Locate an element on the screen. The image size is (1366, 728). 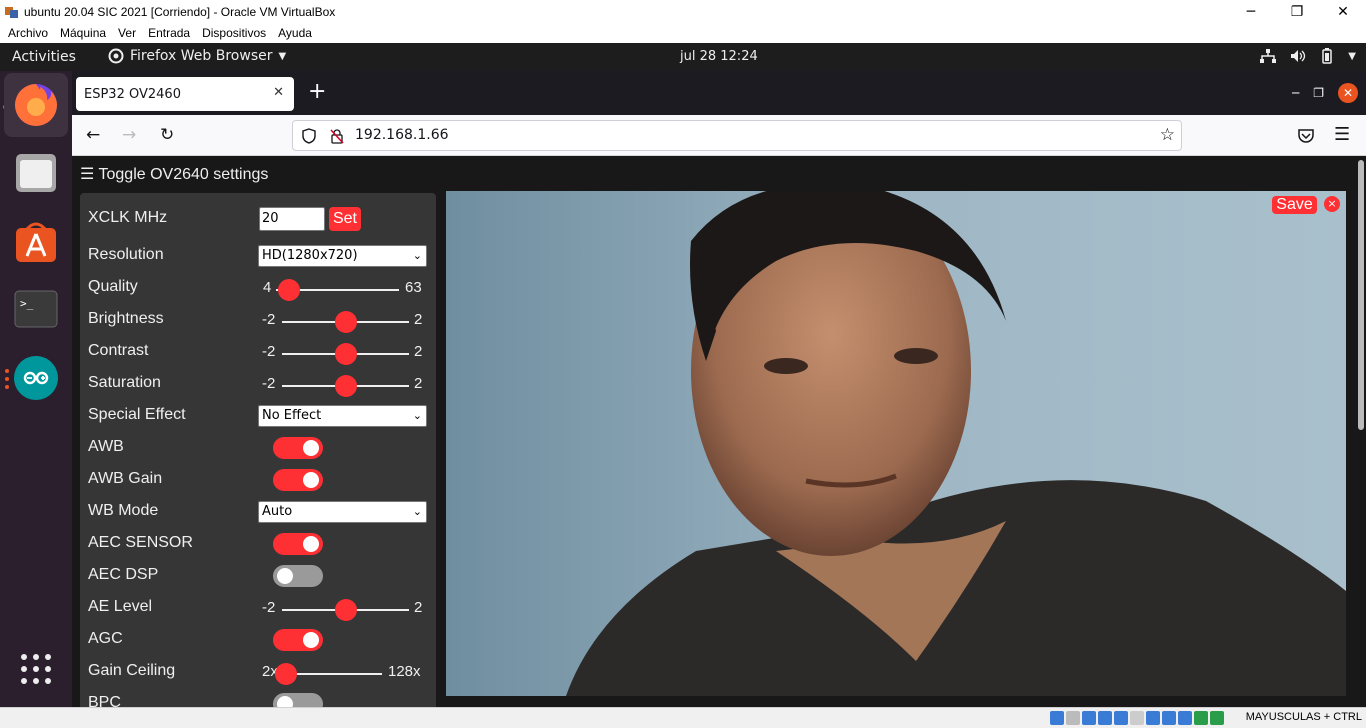
aec-dsp-row: AEC DSP is located at coordinates (258, 576).